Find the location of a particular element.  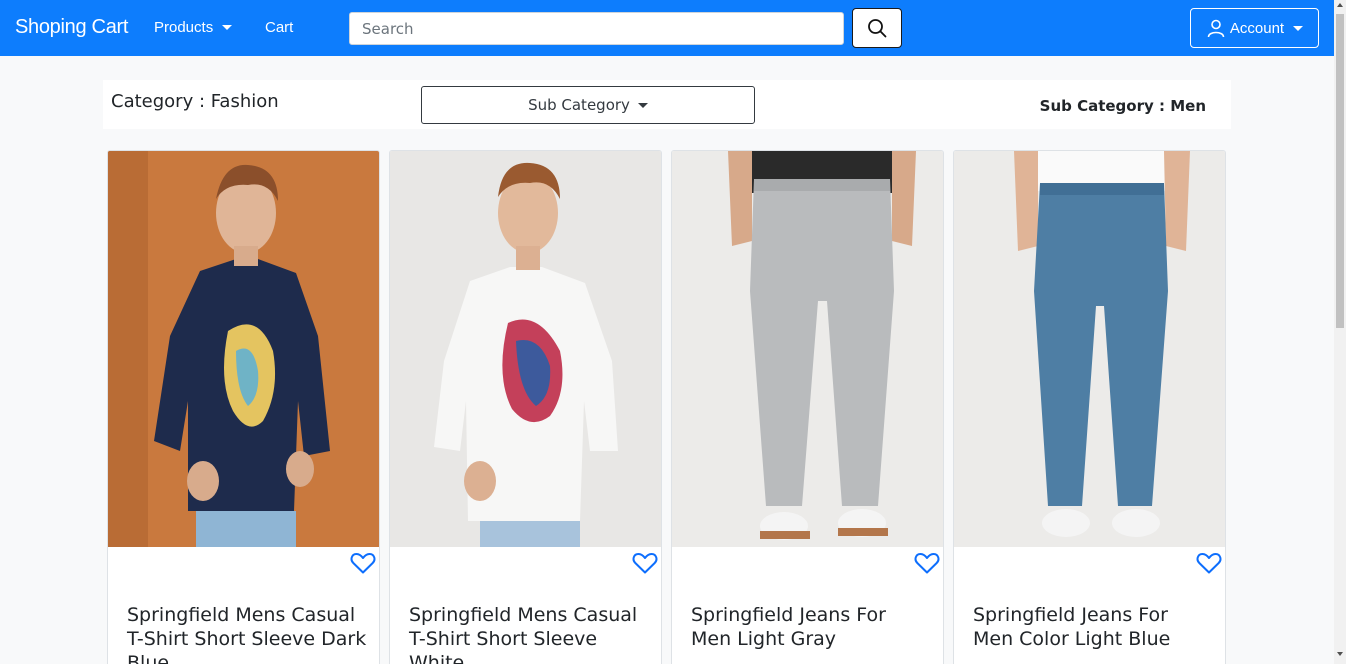

navbar: Shoping Cart Products Cart Account is located at coordinates (667, 28).